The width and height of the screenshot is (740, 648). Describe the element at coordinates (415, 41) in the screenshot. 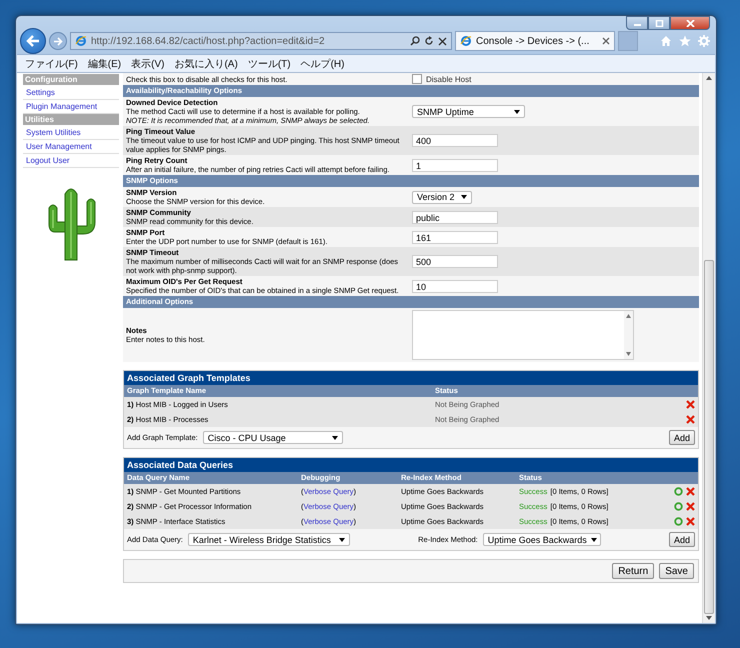

I see `search-icon` at that location.